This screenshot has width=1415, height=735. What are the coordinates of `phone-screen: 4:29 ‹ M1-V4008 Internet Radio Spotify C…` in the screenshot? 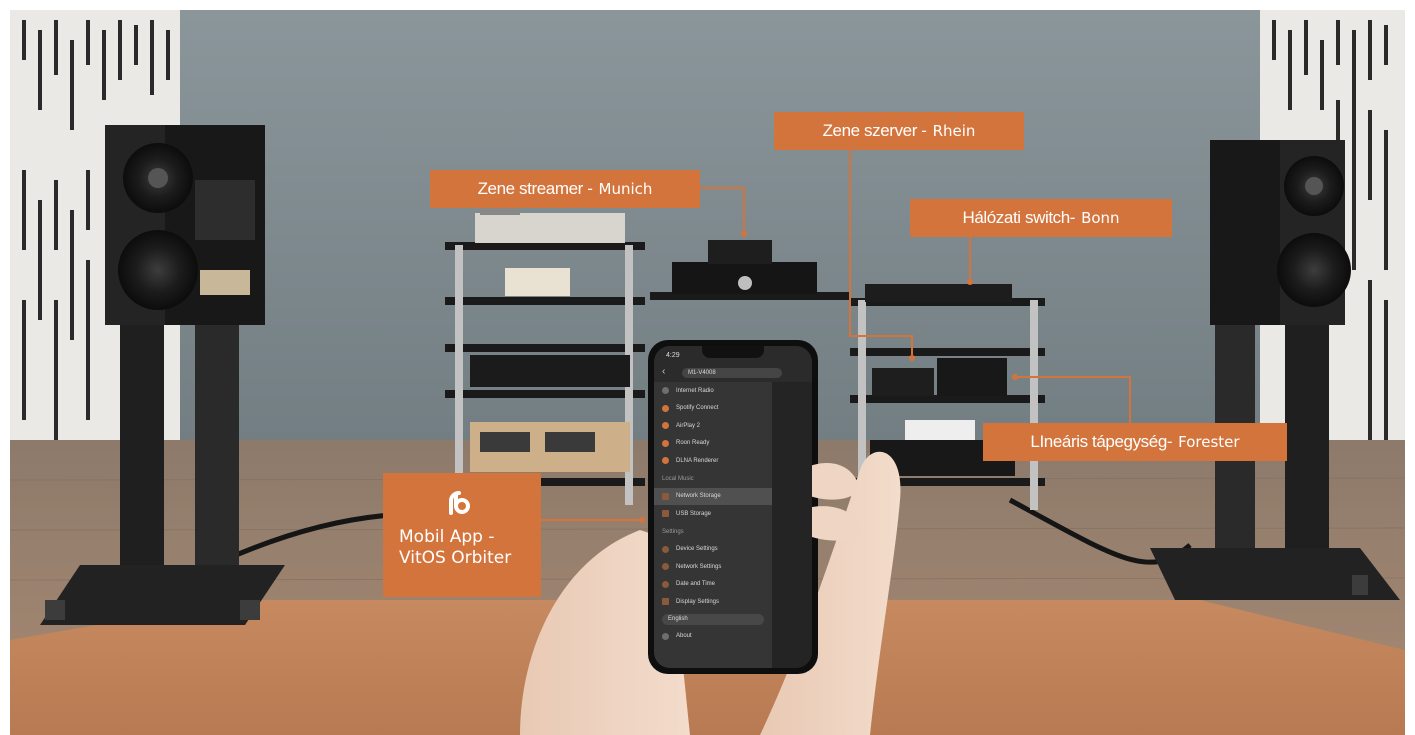 It's located at (733, 507).